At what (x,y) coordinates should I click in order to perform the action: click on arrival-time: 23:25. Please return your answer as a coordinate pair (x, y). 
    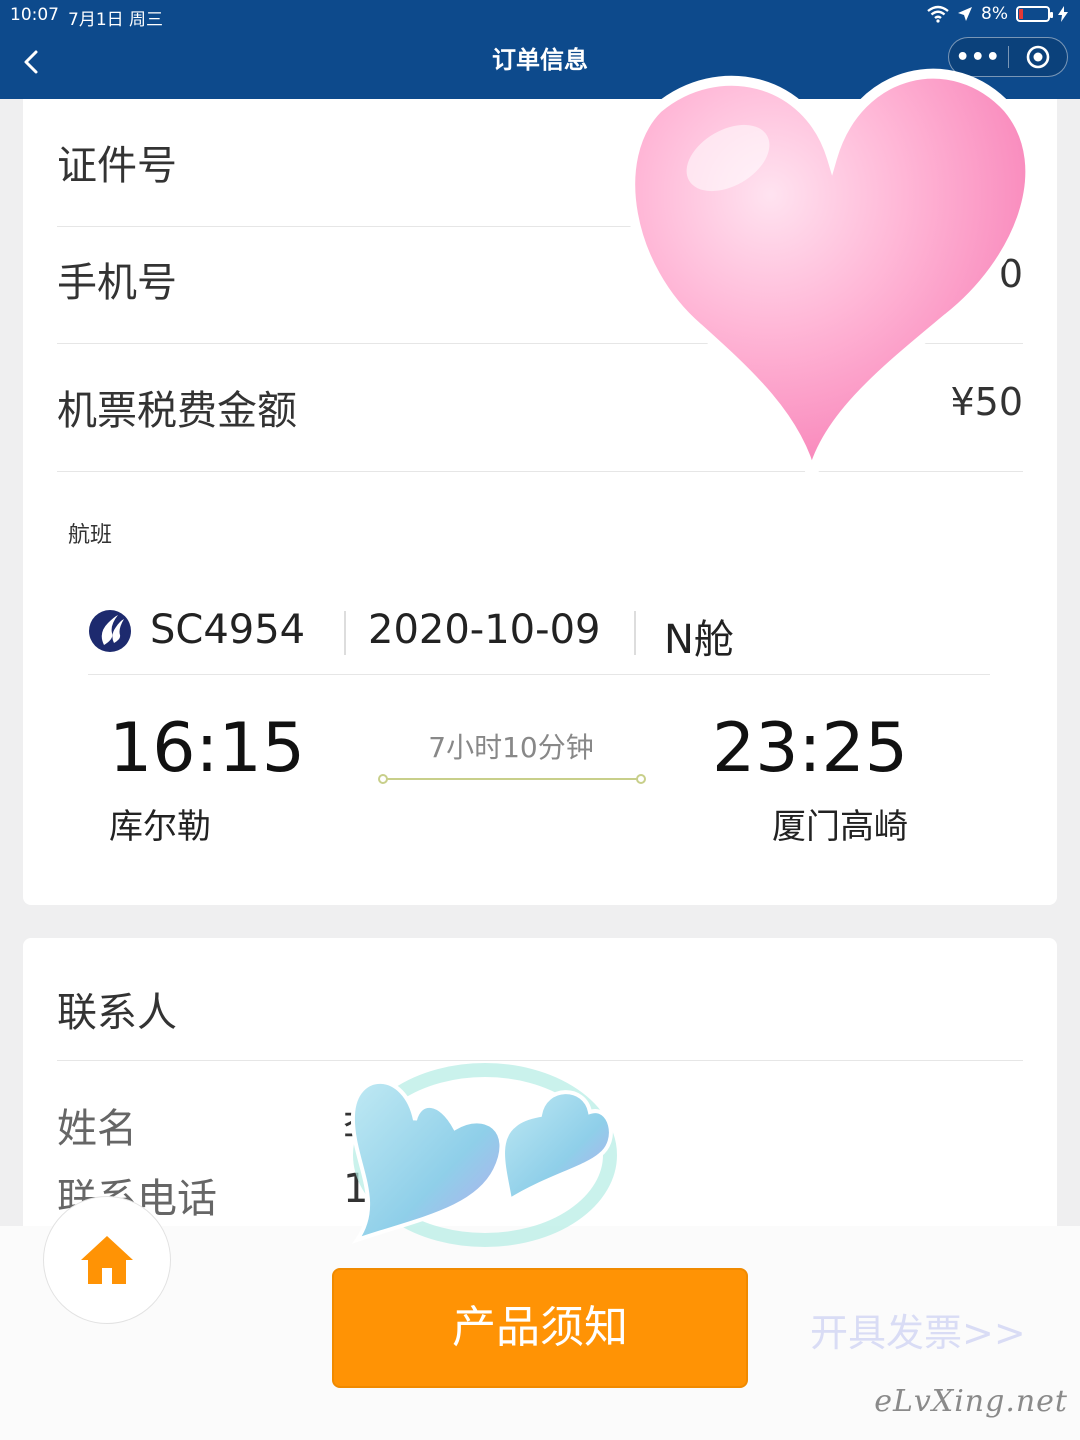
    Looking at the image, I should click on (810, 748).